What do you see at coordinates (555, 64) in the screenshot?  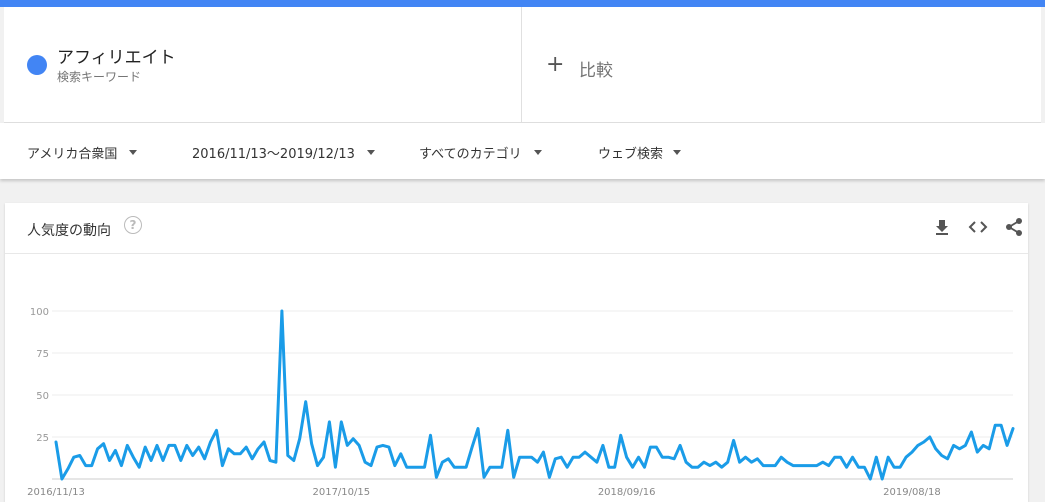 I see `plus-icon: +` at bounding box center [555, 64].